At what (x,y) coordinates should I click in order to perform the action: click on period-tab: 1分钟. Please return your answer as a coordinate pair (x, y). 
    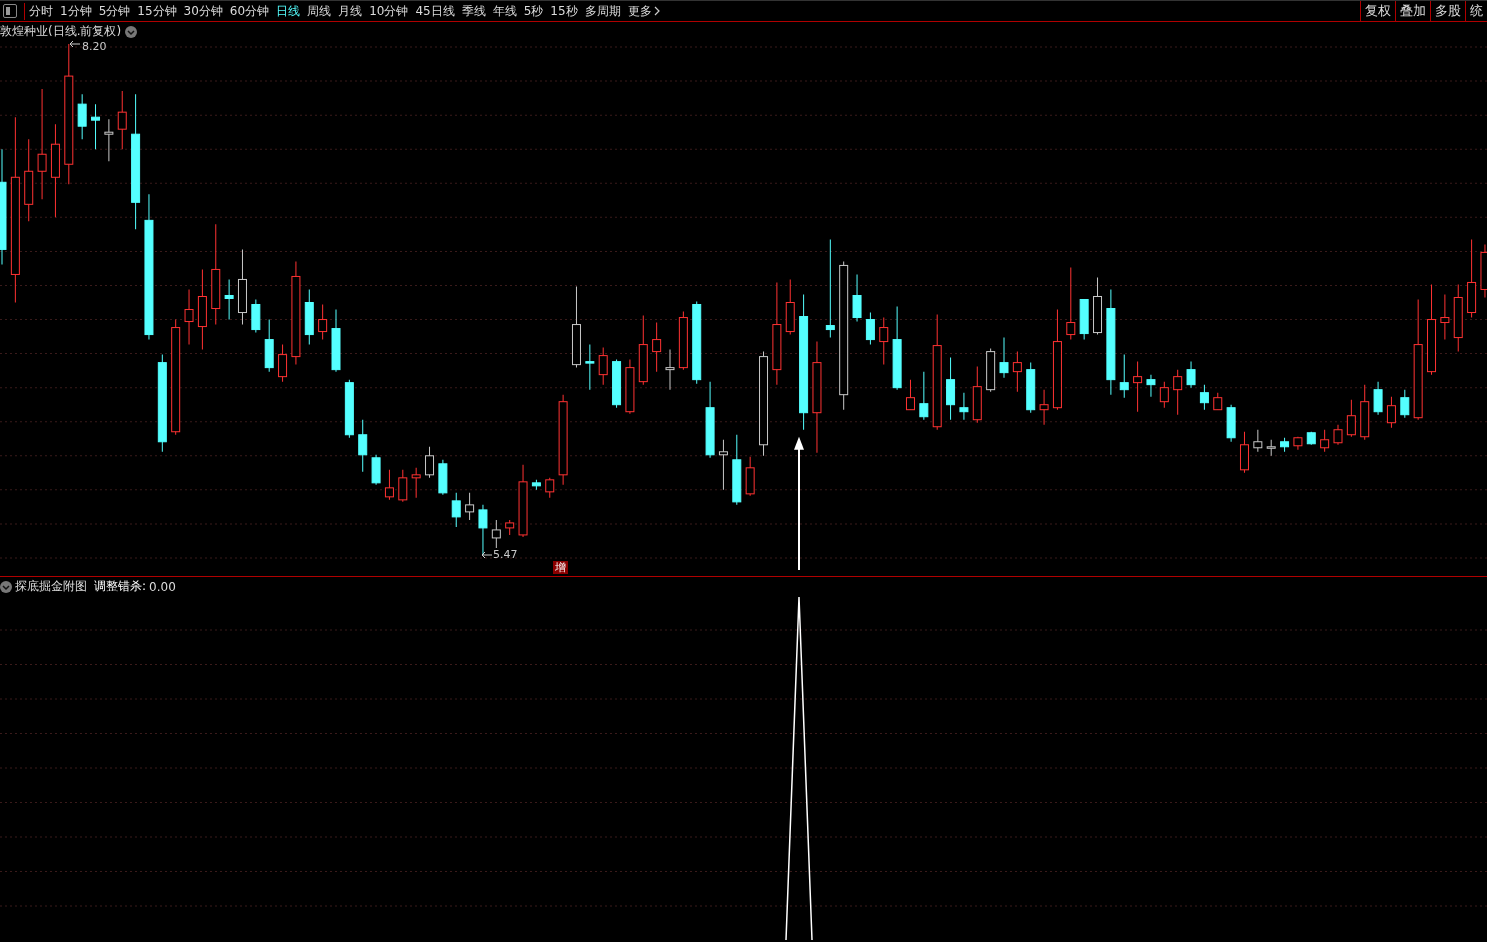
    Looking at the image, I should click on (76, 11).